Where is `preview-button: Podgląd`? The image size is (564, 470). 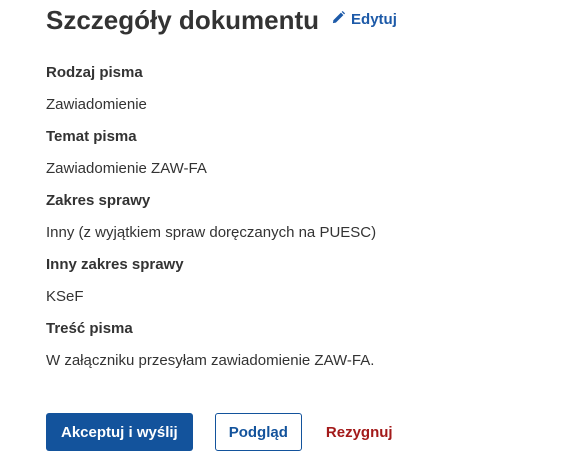 preview-button: Podgląd is located at coordinates (258, 432).